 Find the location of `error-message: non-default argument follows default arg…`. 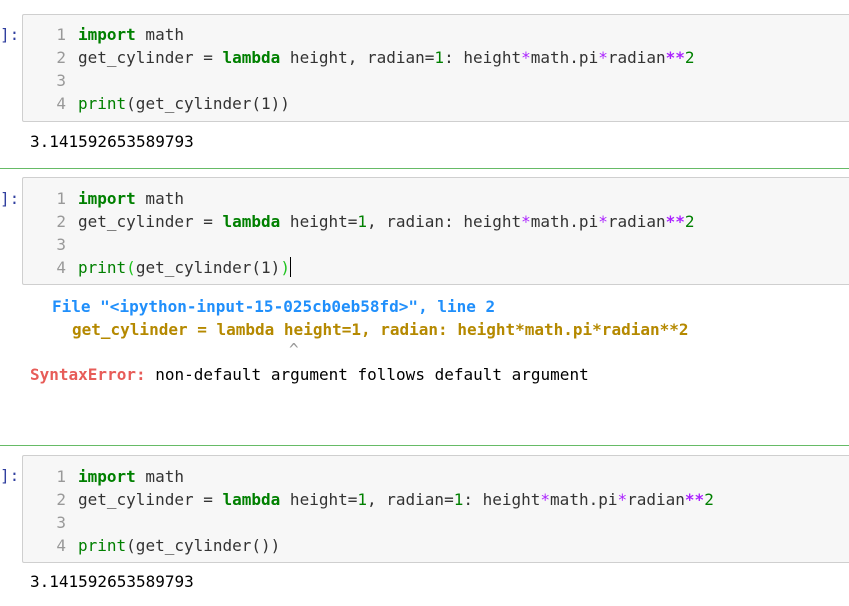

error-message: non-default argument follows default arg… is located at coordinates (367, 374).